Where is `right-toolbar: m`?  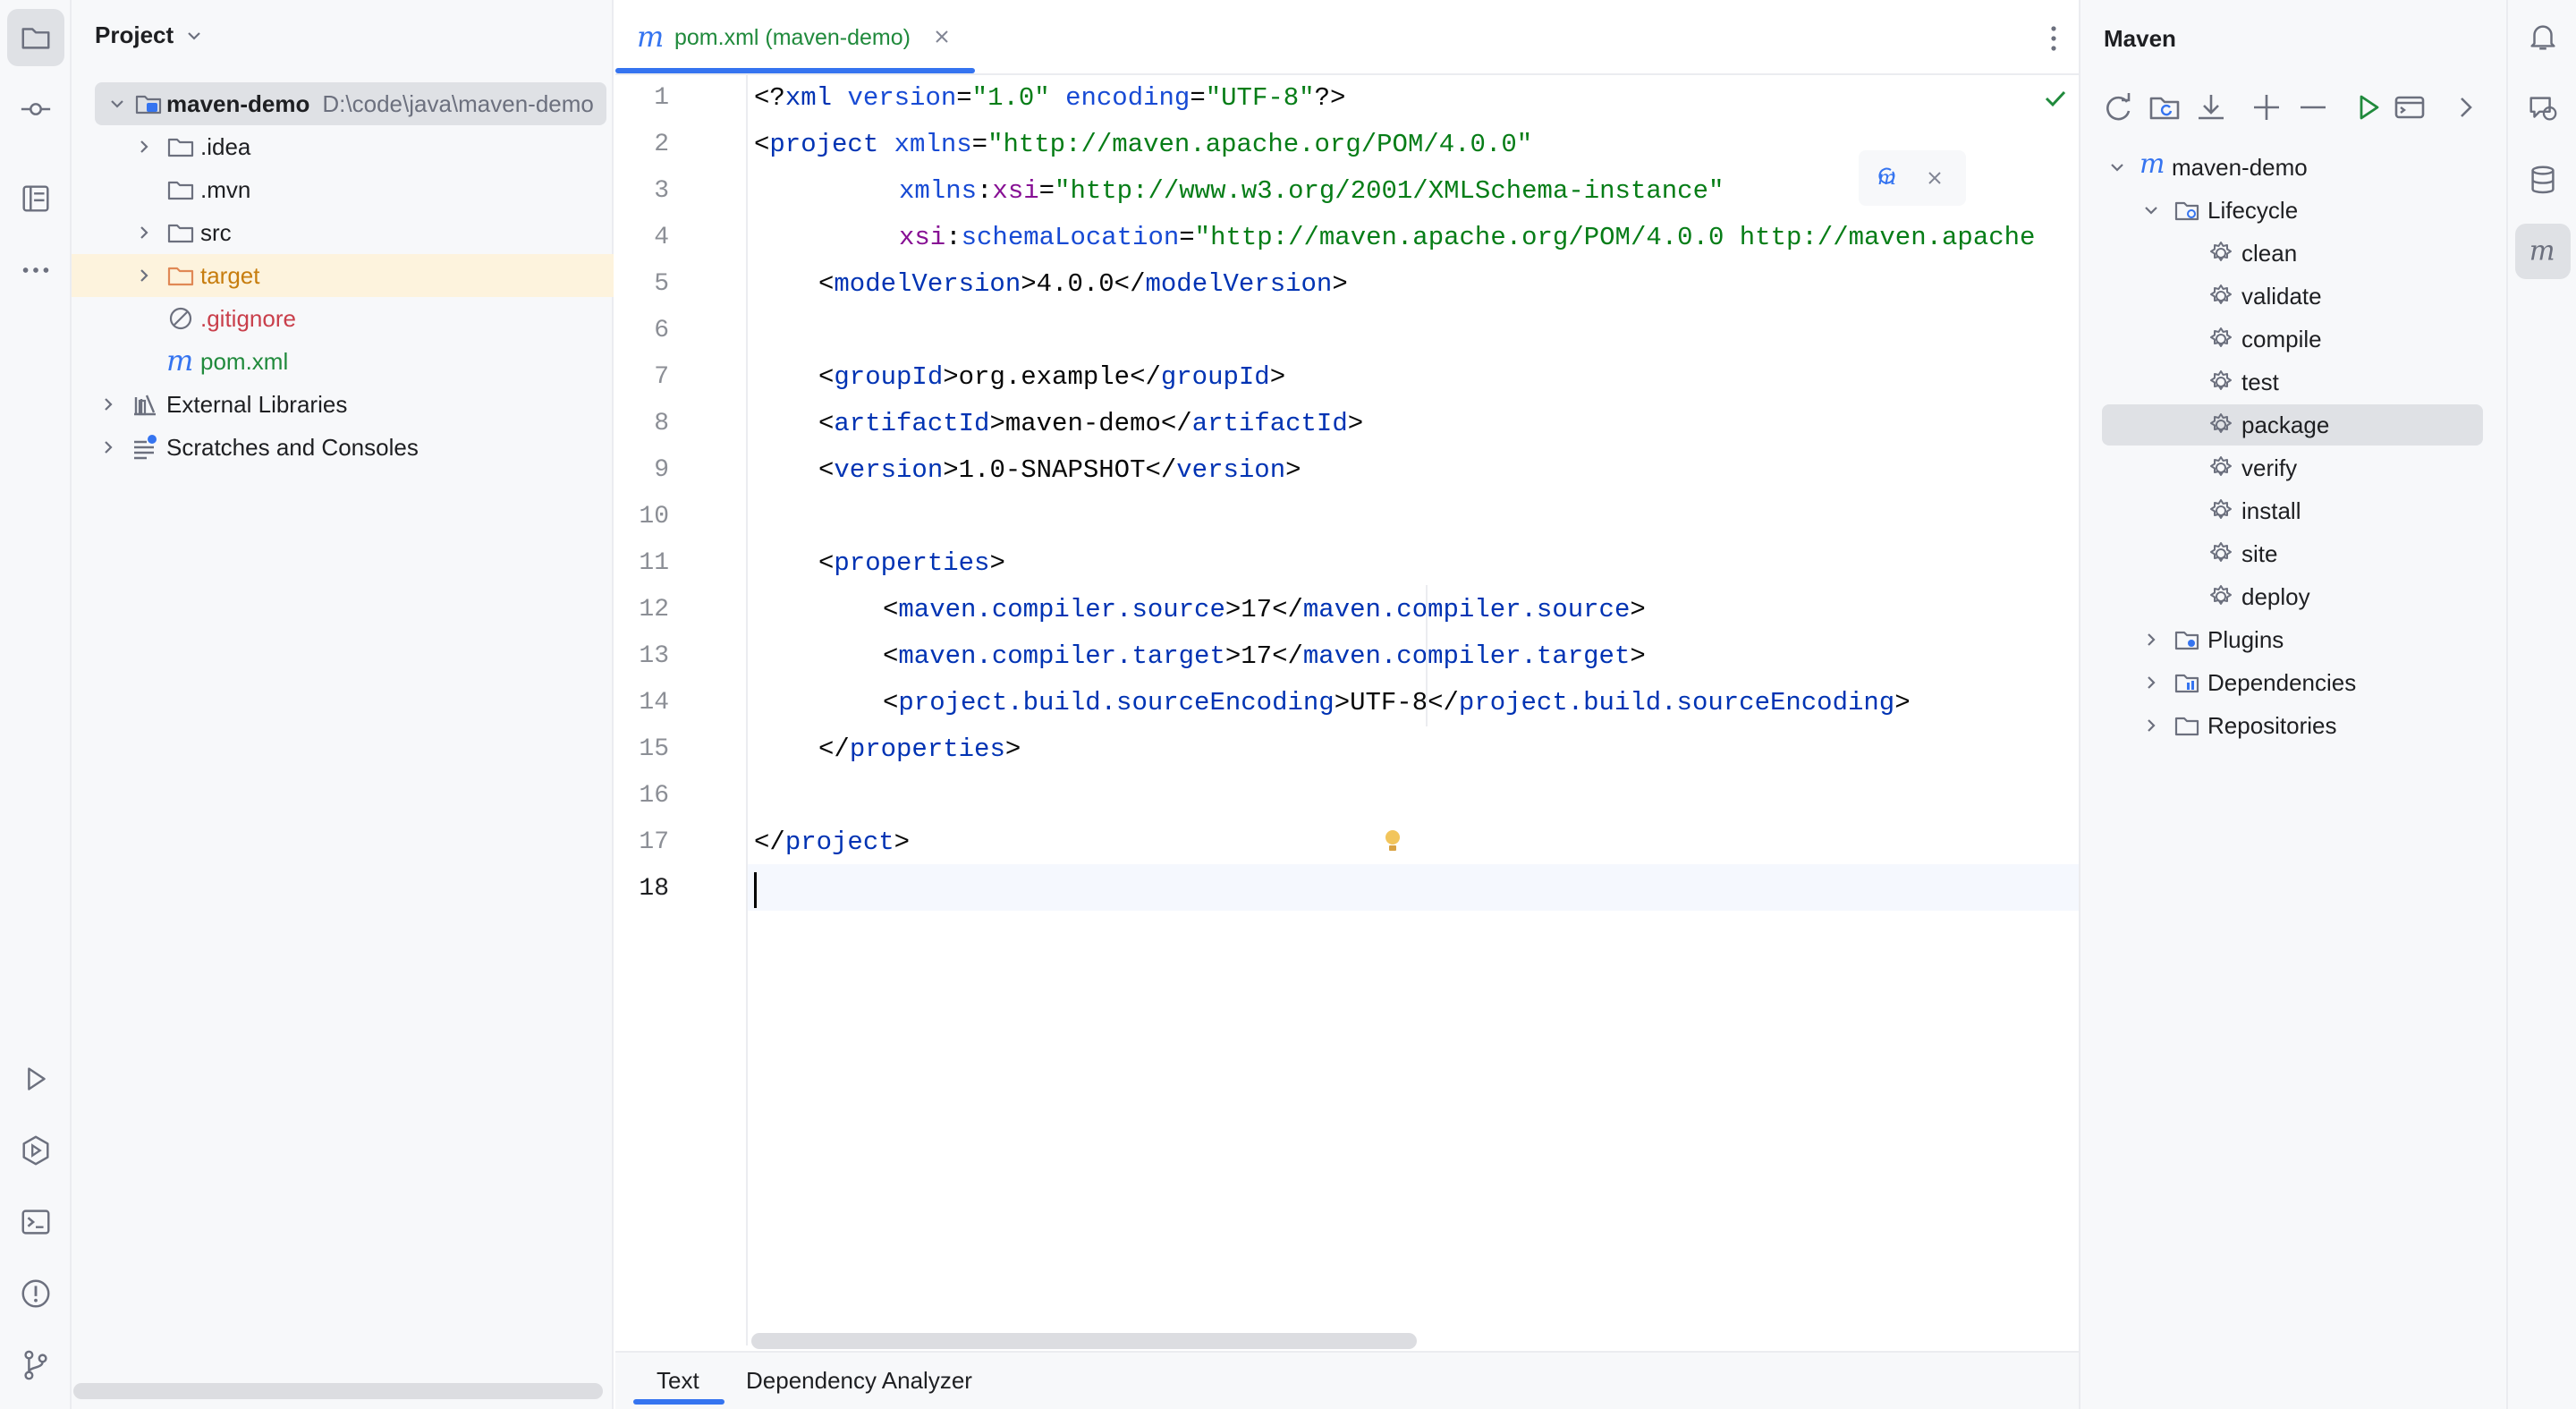
right-toolbar: m is located at coordinates (2541, 705).